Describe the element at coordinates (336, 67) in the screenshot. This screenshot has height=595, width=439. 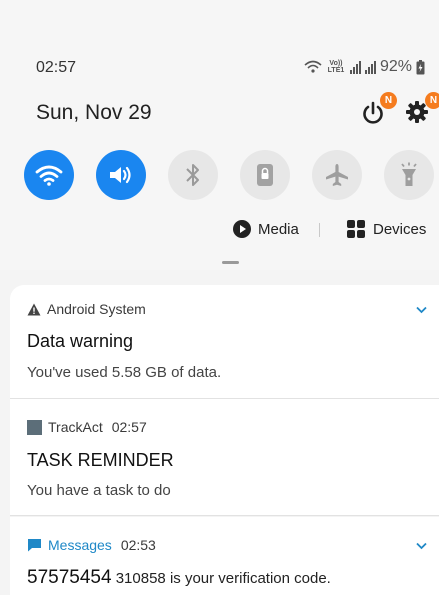
I see `volte-lte-label: Vo)) LTE1` at that location.